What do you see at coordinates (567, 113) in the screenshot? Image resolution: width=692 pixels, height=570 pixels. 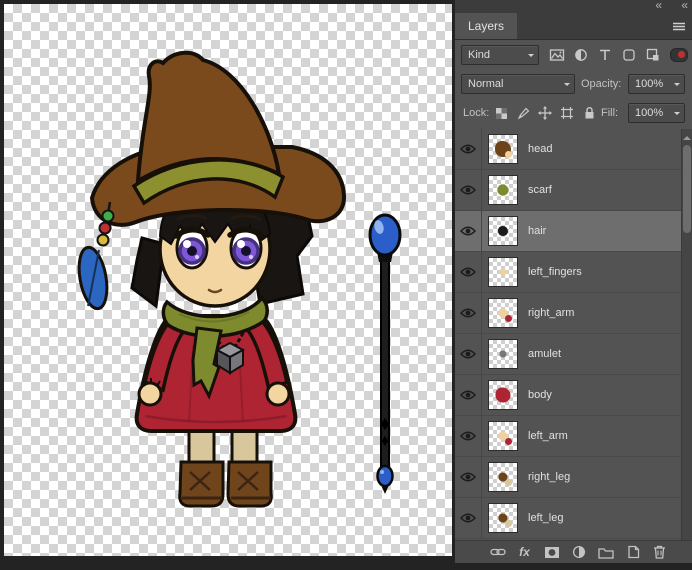 I see `lock-artboard-icon` at bounding box center [567, 113].